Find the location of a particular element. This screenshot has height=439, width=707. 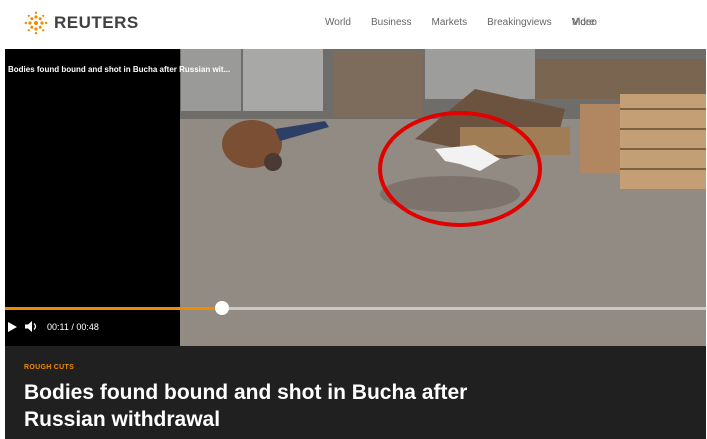

time-display: 00:11 / 00:48 is located at coordinates (73, 326).